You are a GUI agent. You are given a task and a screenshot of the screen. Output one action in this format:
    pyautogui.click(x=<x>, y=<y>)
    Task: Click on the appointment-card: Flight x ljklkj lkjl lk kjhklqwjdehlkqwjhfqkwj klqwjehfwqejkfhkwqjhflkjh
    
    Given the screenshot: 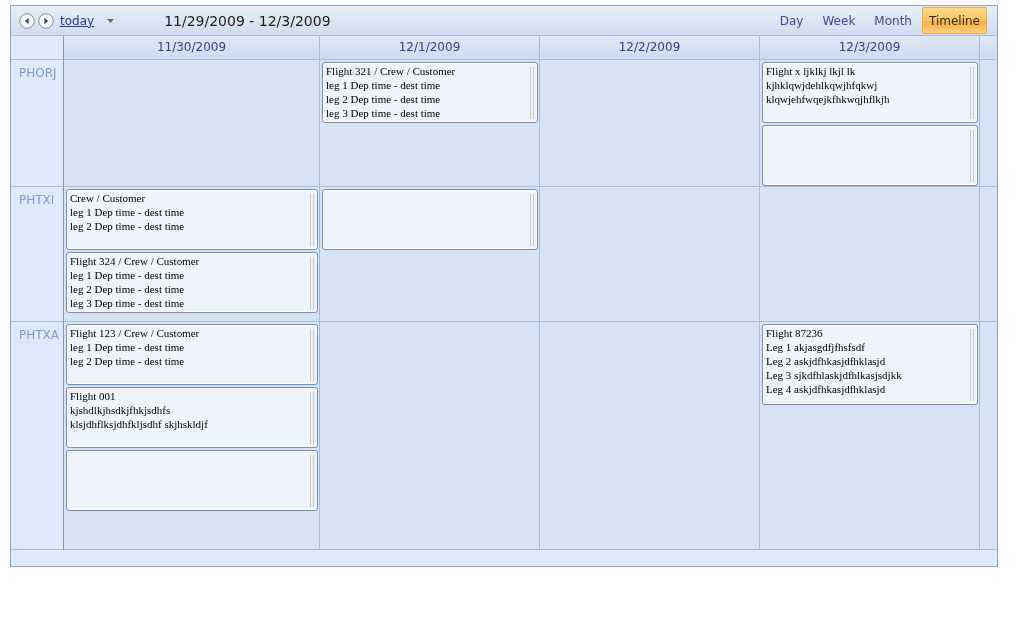 What is the action you would take?
    pyautogui.click(x=870, y=92)
    